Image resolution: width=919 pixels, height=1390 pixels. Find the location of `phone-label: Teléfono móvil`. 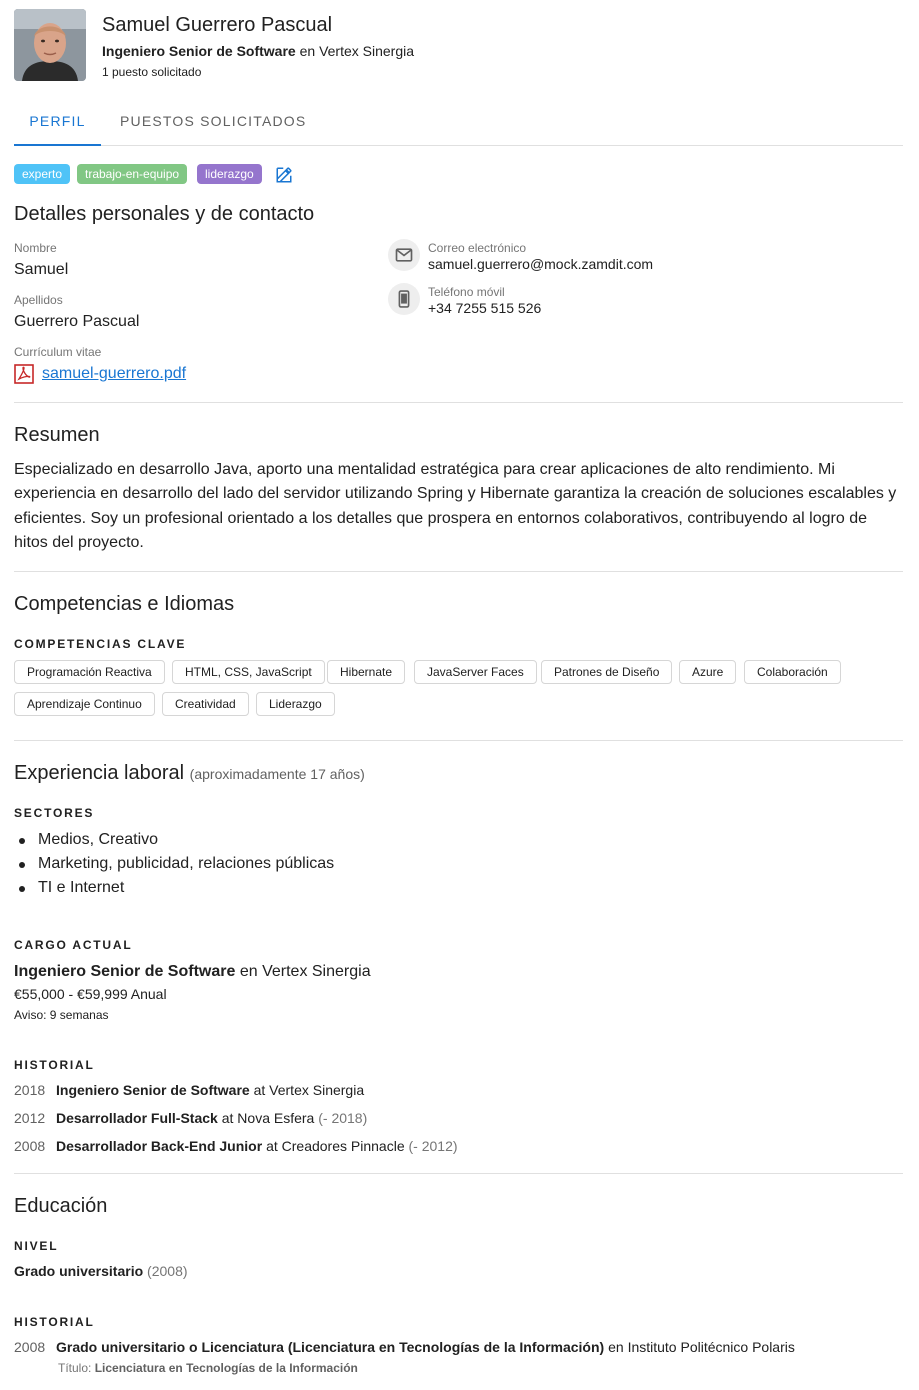

phone-label: Teléfono móvil is located at coordinates (466, 292).